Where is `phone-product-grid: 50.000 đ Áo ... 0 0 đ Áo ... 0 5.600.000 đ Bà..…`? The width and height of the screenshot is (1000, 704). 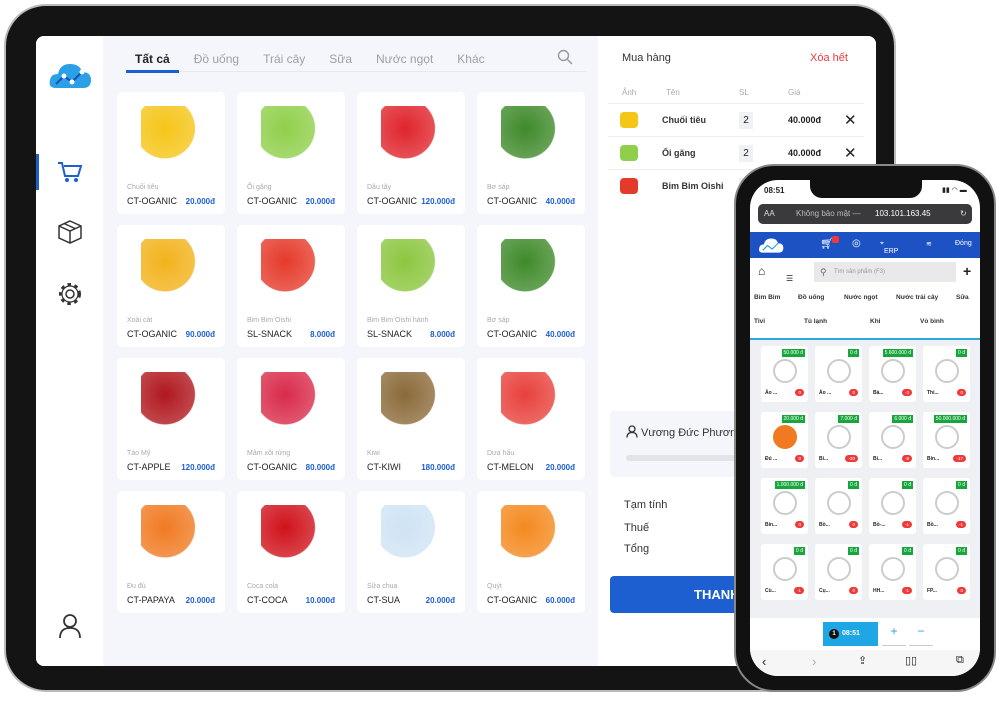 phone-product-grid: 50.000 đ Áo ... 0 0 đ Áo ... 0 5.600.000 đ Bà..… is located at coordinates (865, 478).